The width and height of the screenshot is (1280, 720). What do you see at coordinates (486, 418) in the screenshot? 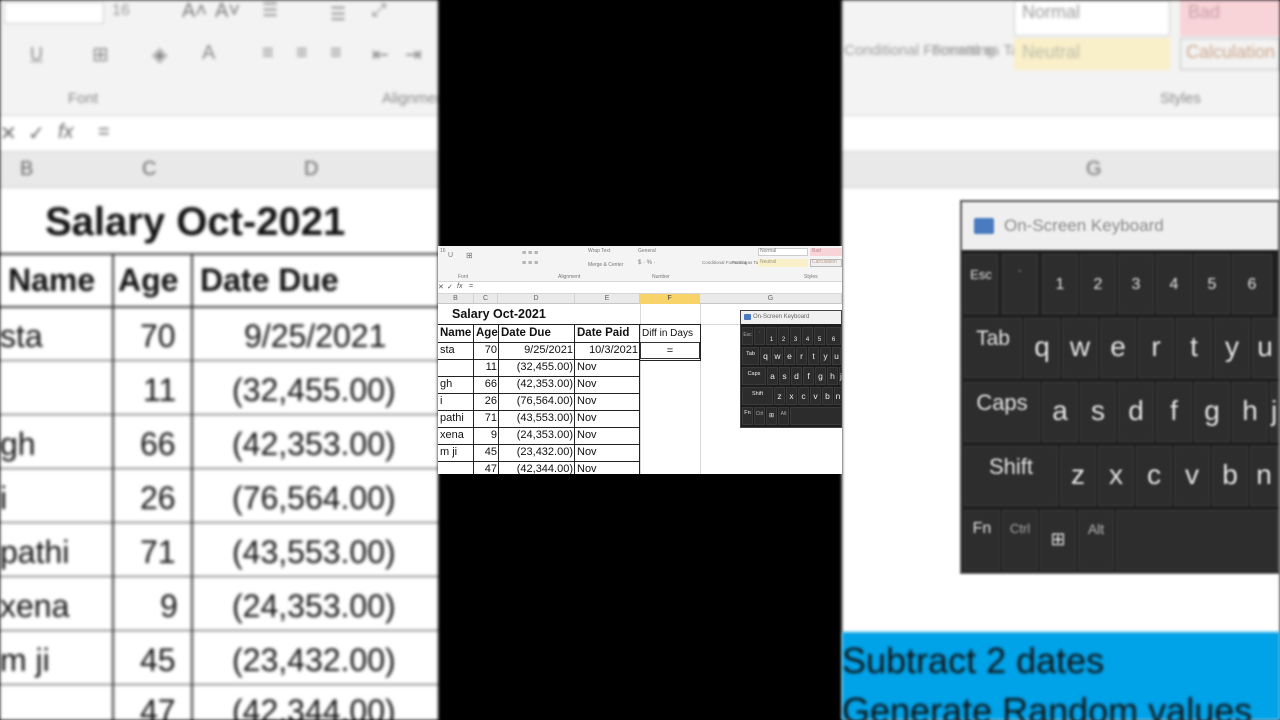
I see `cell-age: 71` at bounding box center [486, 418].